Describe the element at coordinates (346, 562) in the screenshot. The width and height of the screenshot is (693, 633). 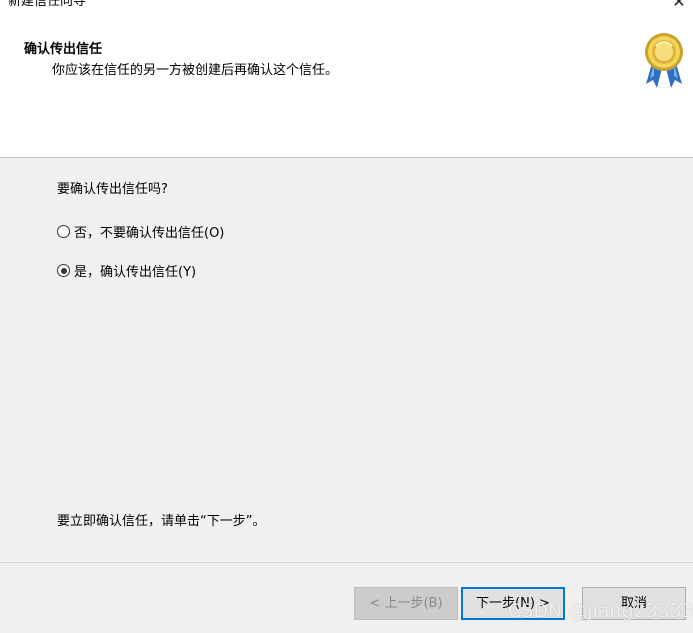
I see `footer-divider` at that location.